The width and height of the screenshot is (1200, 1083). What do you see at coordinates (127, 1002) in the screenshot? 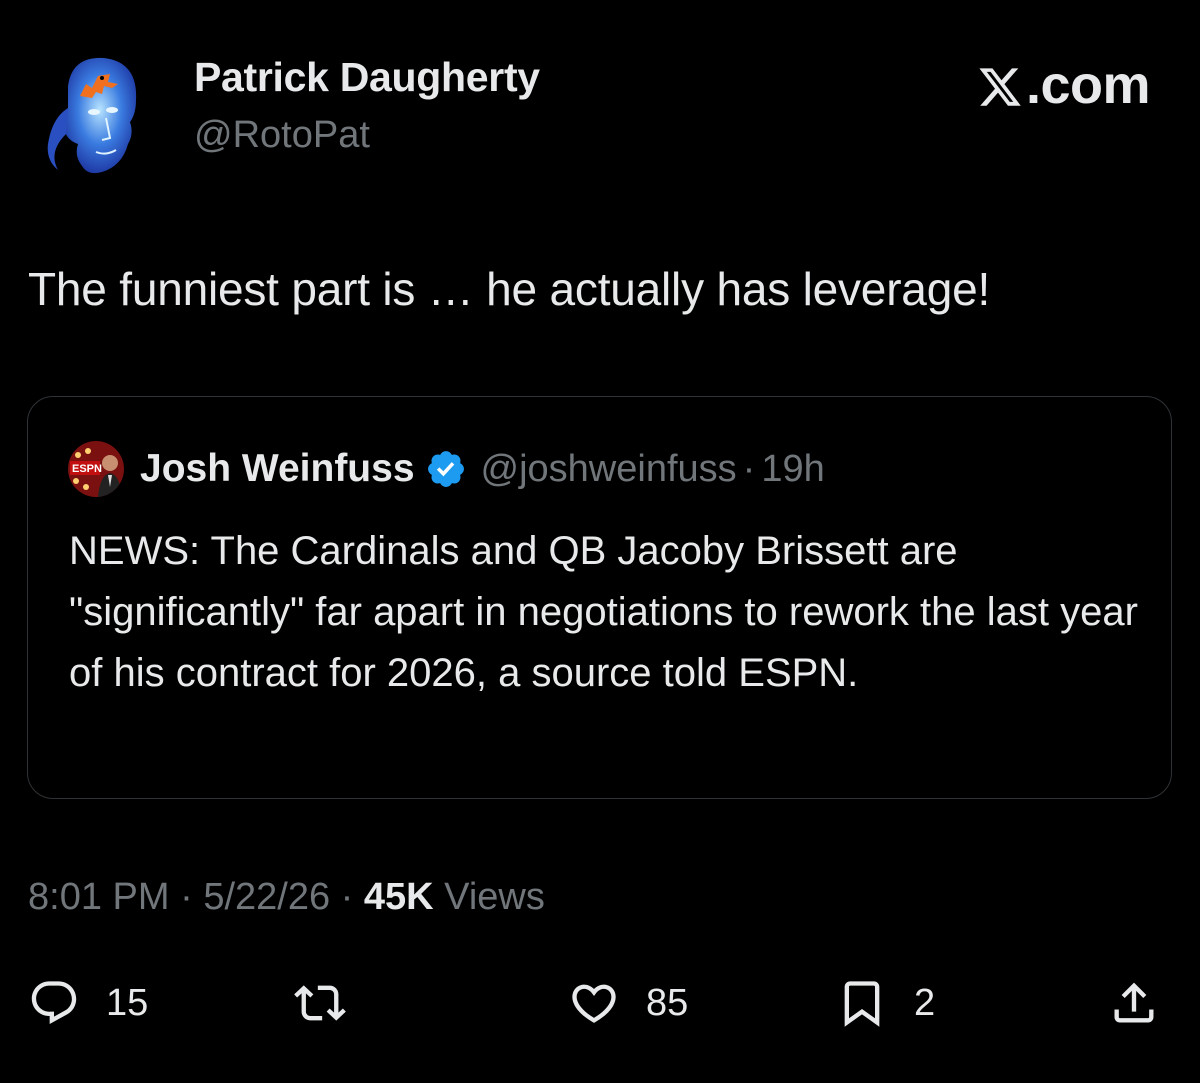
I see `reply-count: 15` at bounding box center [127, 1002].